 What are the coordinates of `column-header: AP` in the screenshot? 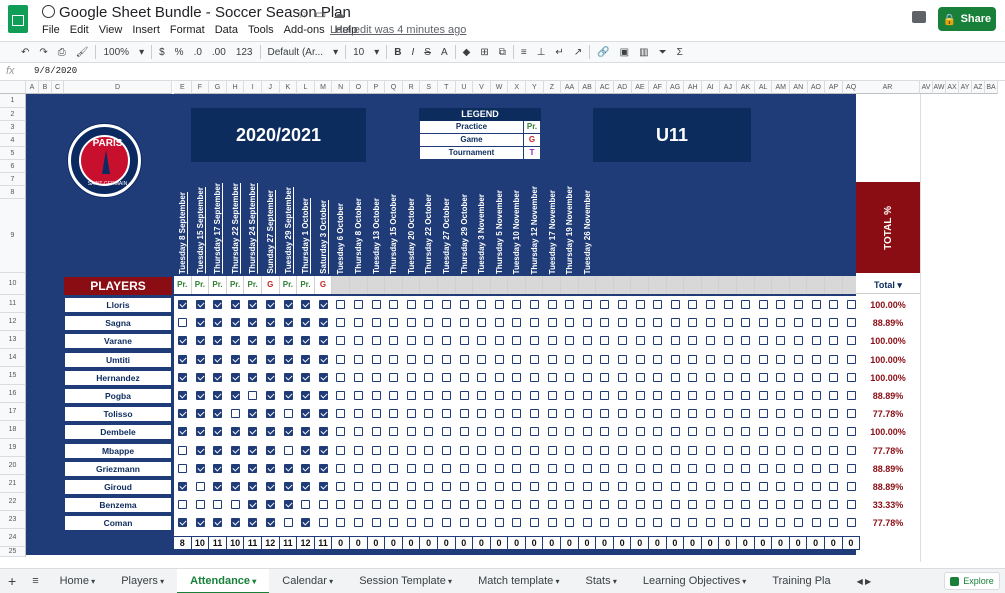 It's located at (834, 87).